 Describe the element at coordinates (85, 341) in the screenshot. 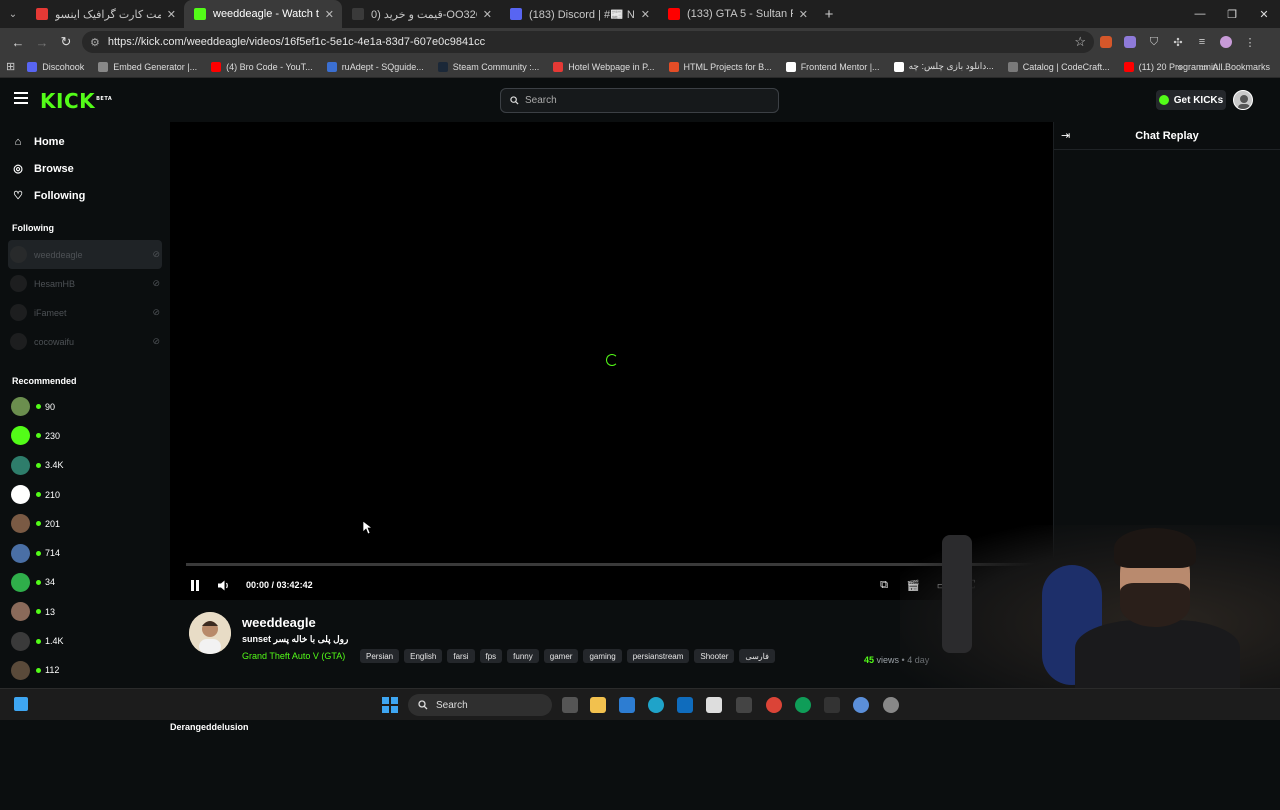

I see `following-item: cocowaifu ⊘` at that location.